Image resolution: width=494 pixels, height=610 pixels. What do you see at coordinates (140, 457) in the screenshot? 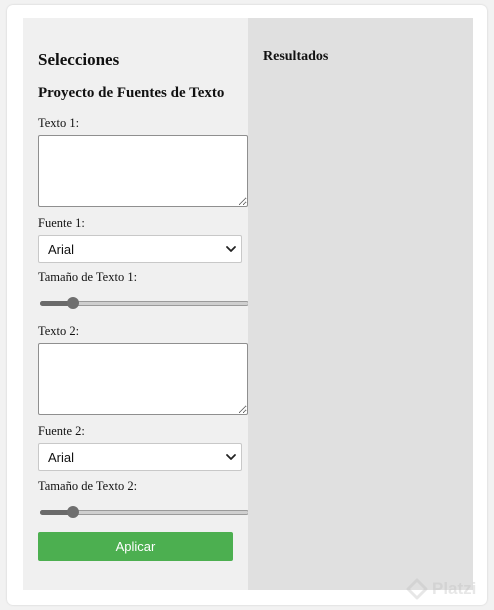
I see `font2-select: Arial` at bounding box center [140, 457].